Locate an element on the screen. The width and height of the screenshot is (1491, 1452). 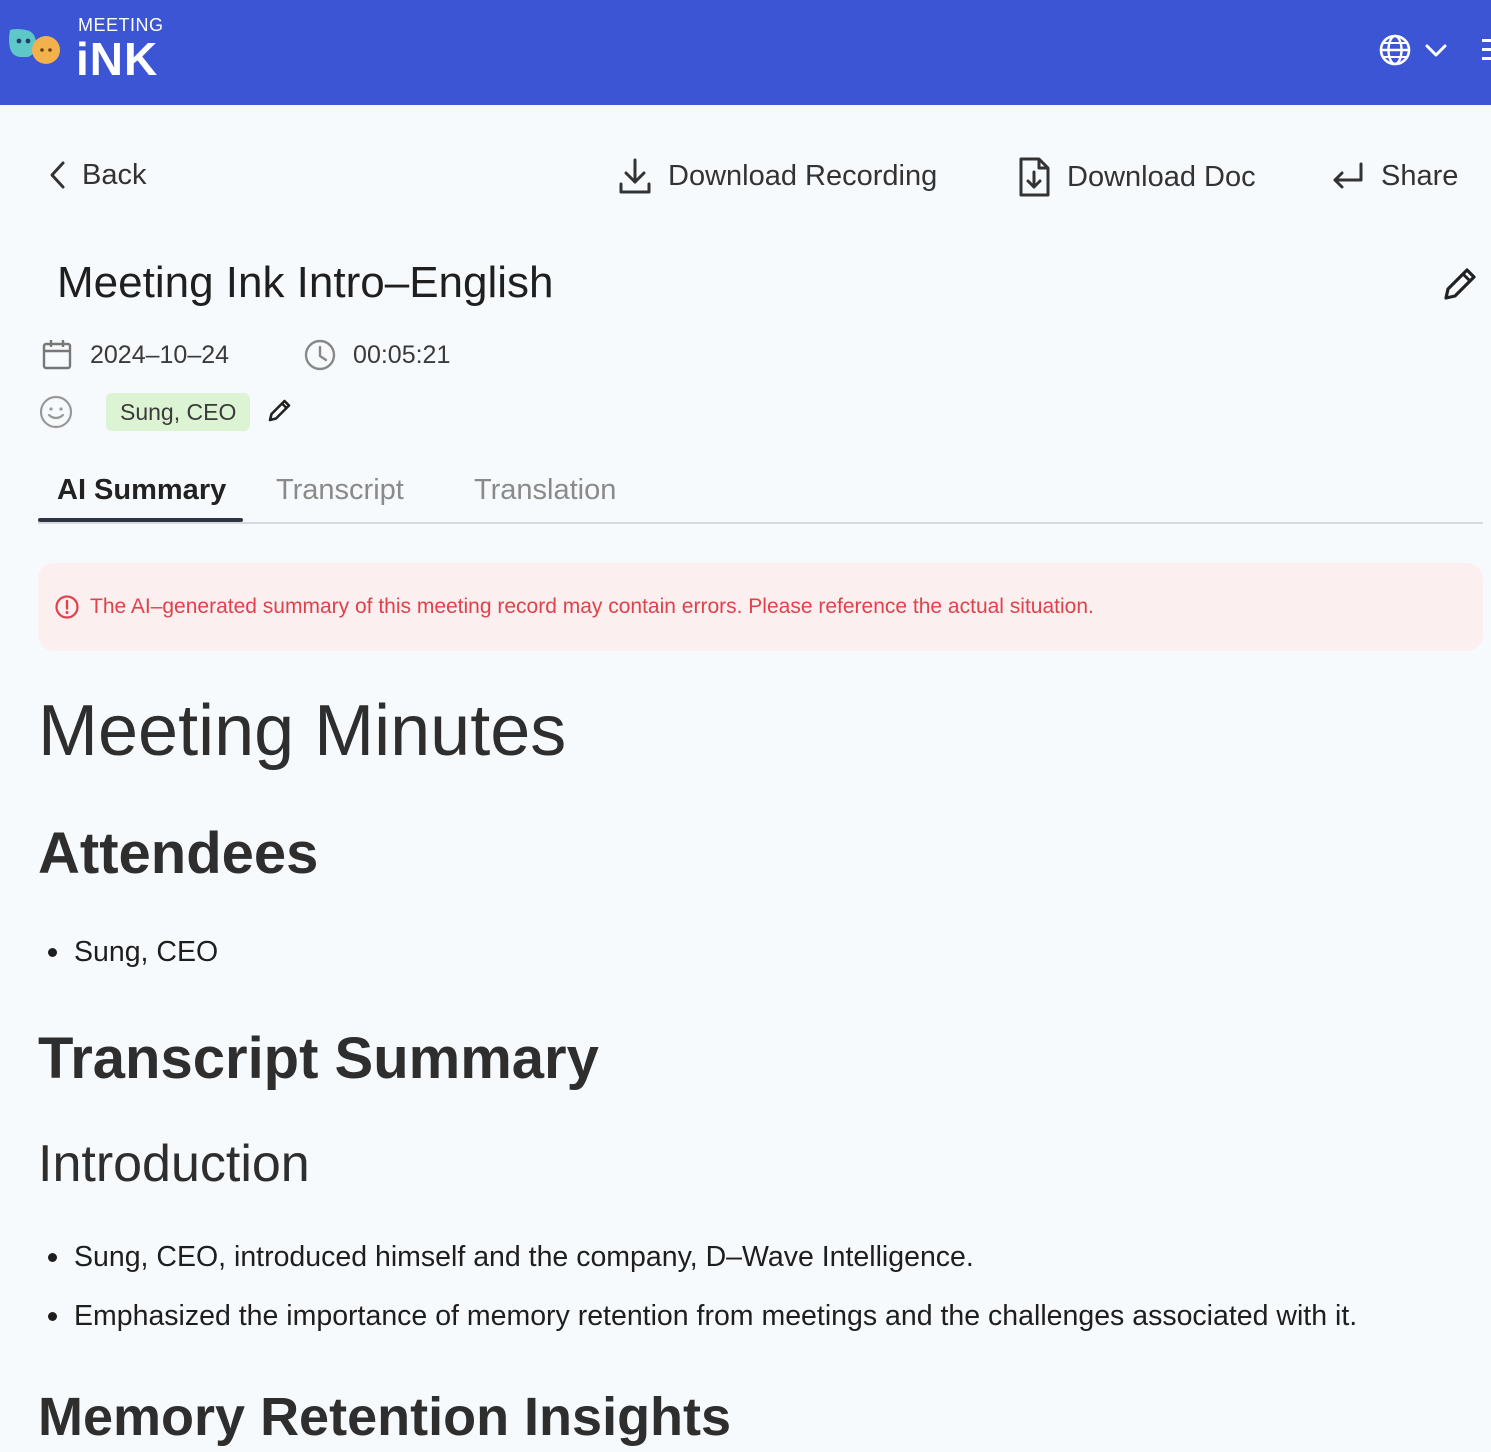
warning-circle-icon is located at coordinates (67, 607).